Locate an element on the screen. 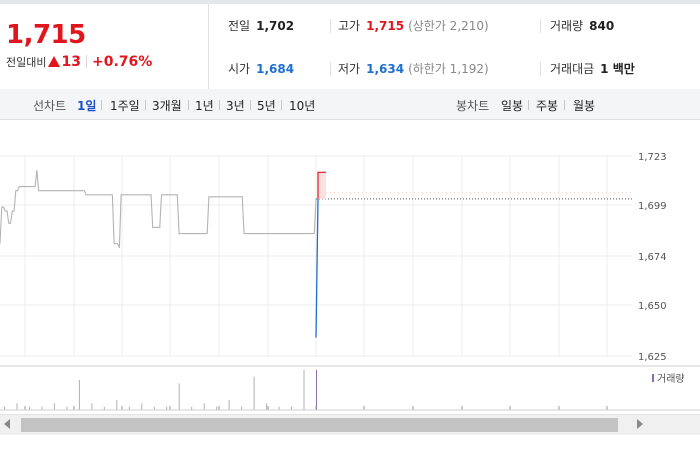 Image resolution: width=700 pixels, height=450 pixels. stat-volume: 거래량 840 is located at coordinates (582, 25).